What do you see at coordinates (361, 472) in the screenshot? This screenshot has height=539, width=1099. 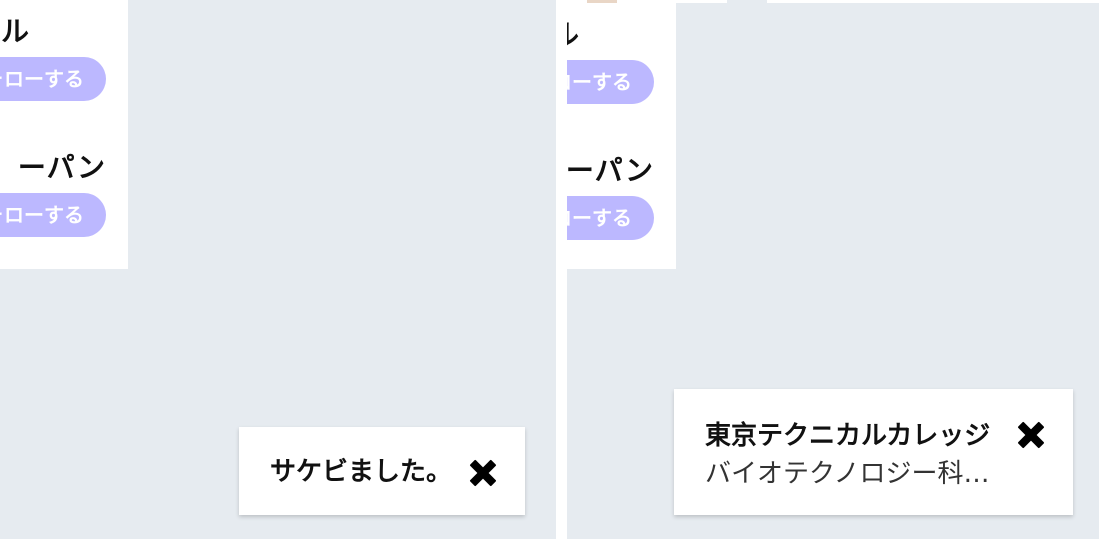 I see `toast-title: サケビました。` at bounding box center [361, 472].